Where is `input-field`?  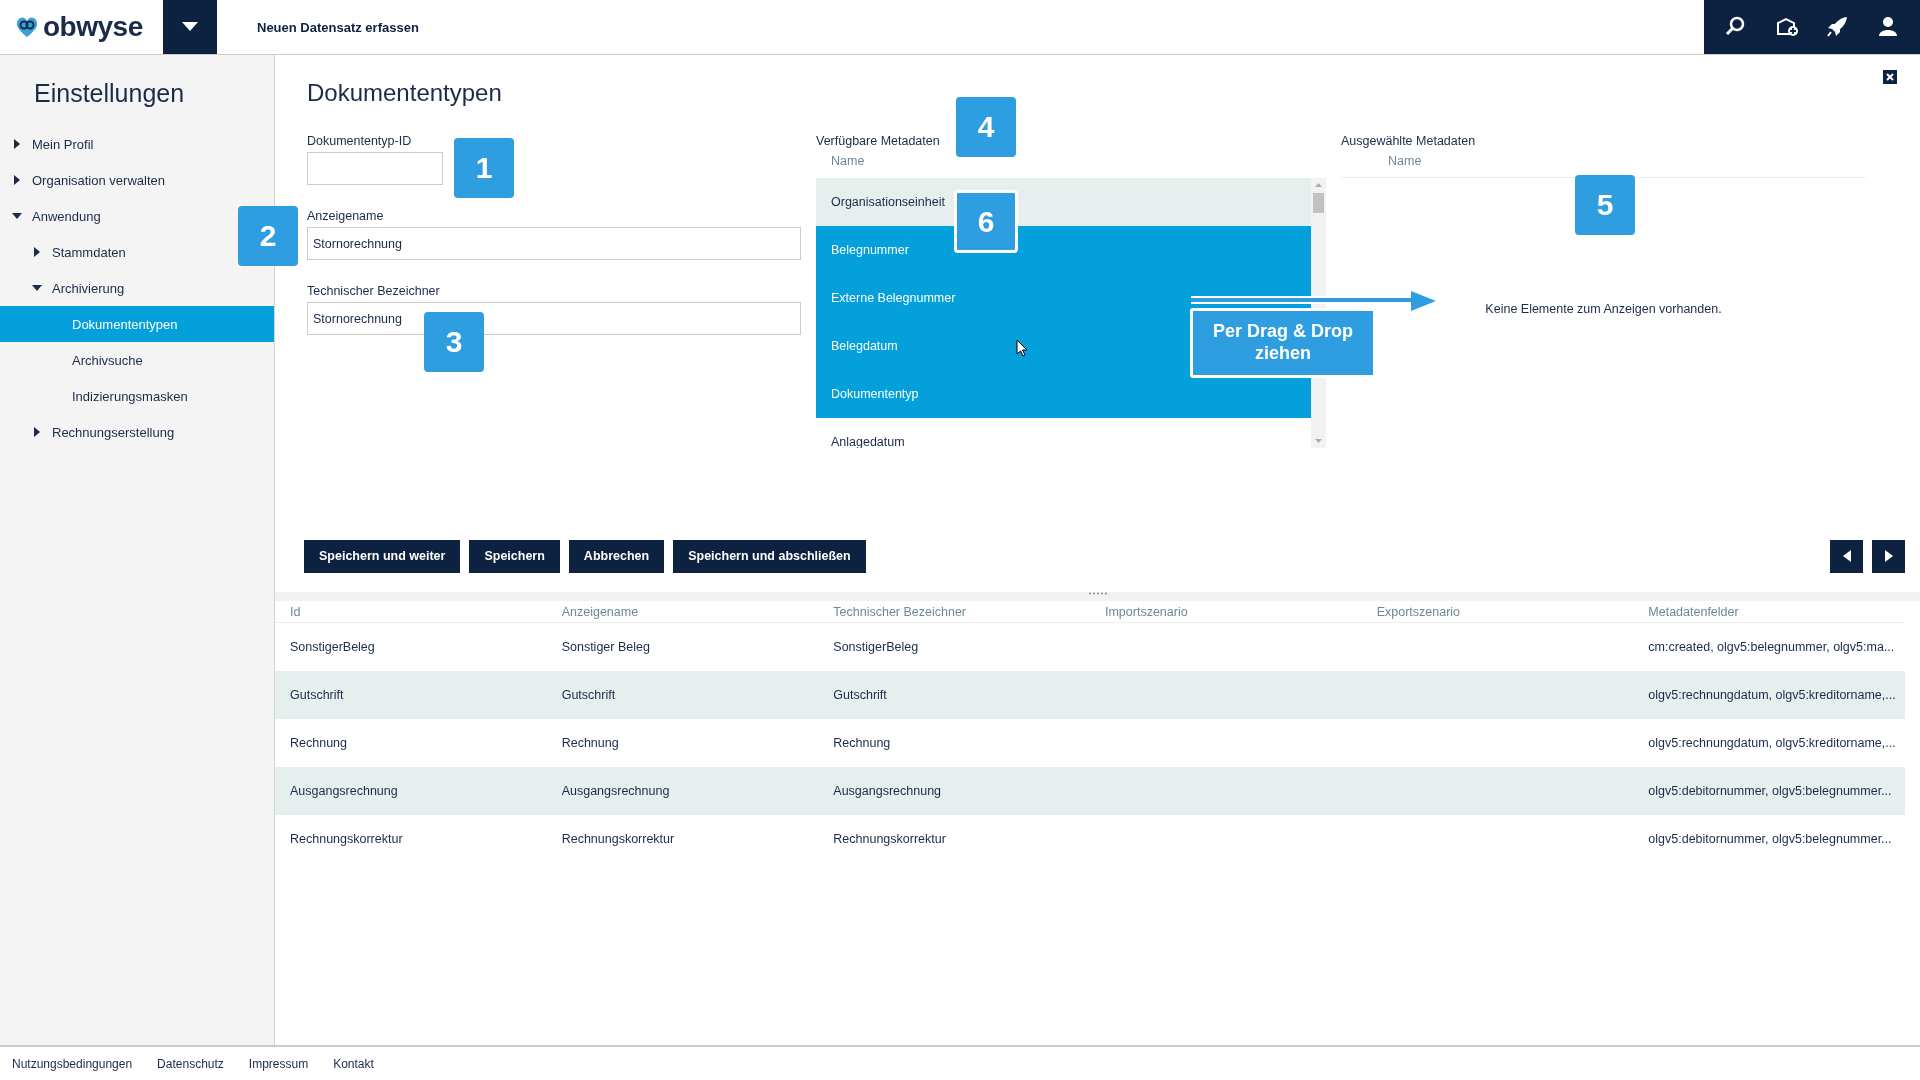 input-field is located at coordinates (375, 168).